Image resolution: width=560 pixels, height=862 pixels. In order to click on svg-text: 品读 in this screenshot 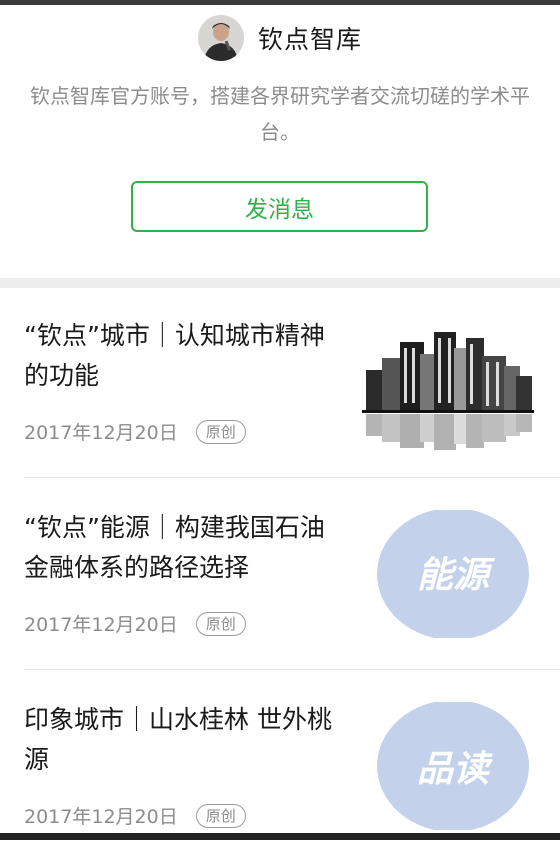, I will do `click(455, 769)`.